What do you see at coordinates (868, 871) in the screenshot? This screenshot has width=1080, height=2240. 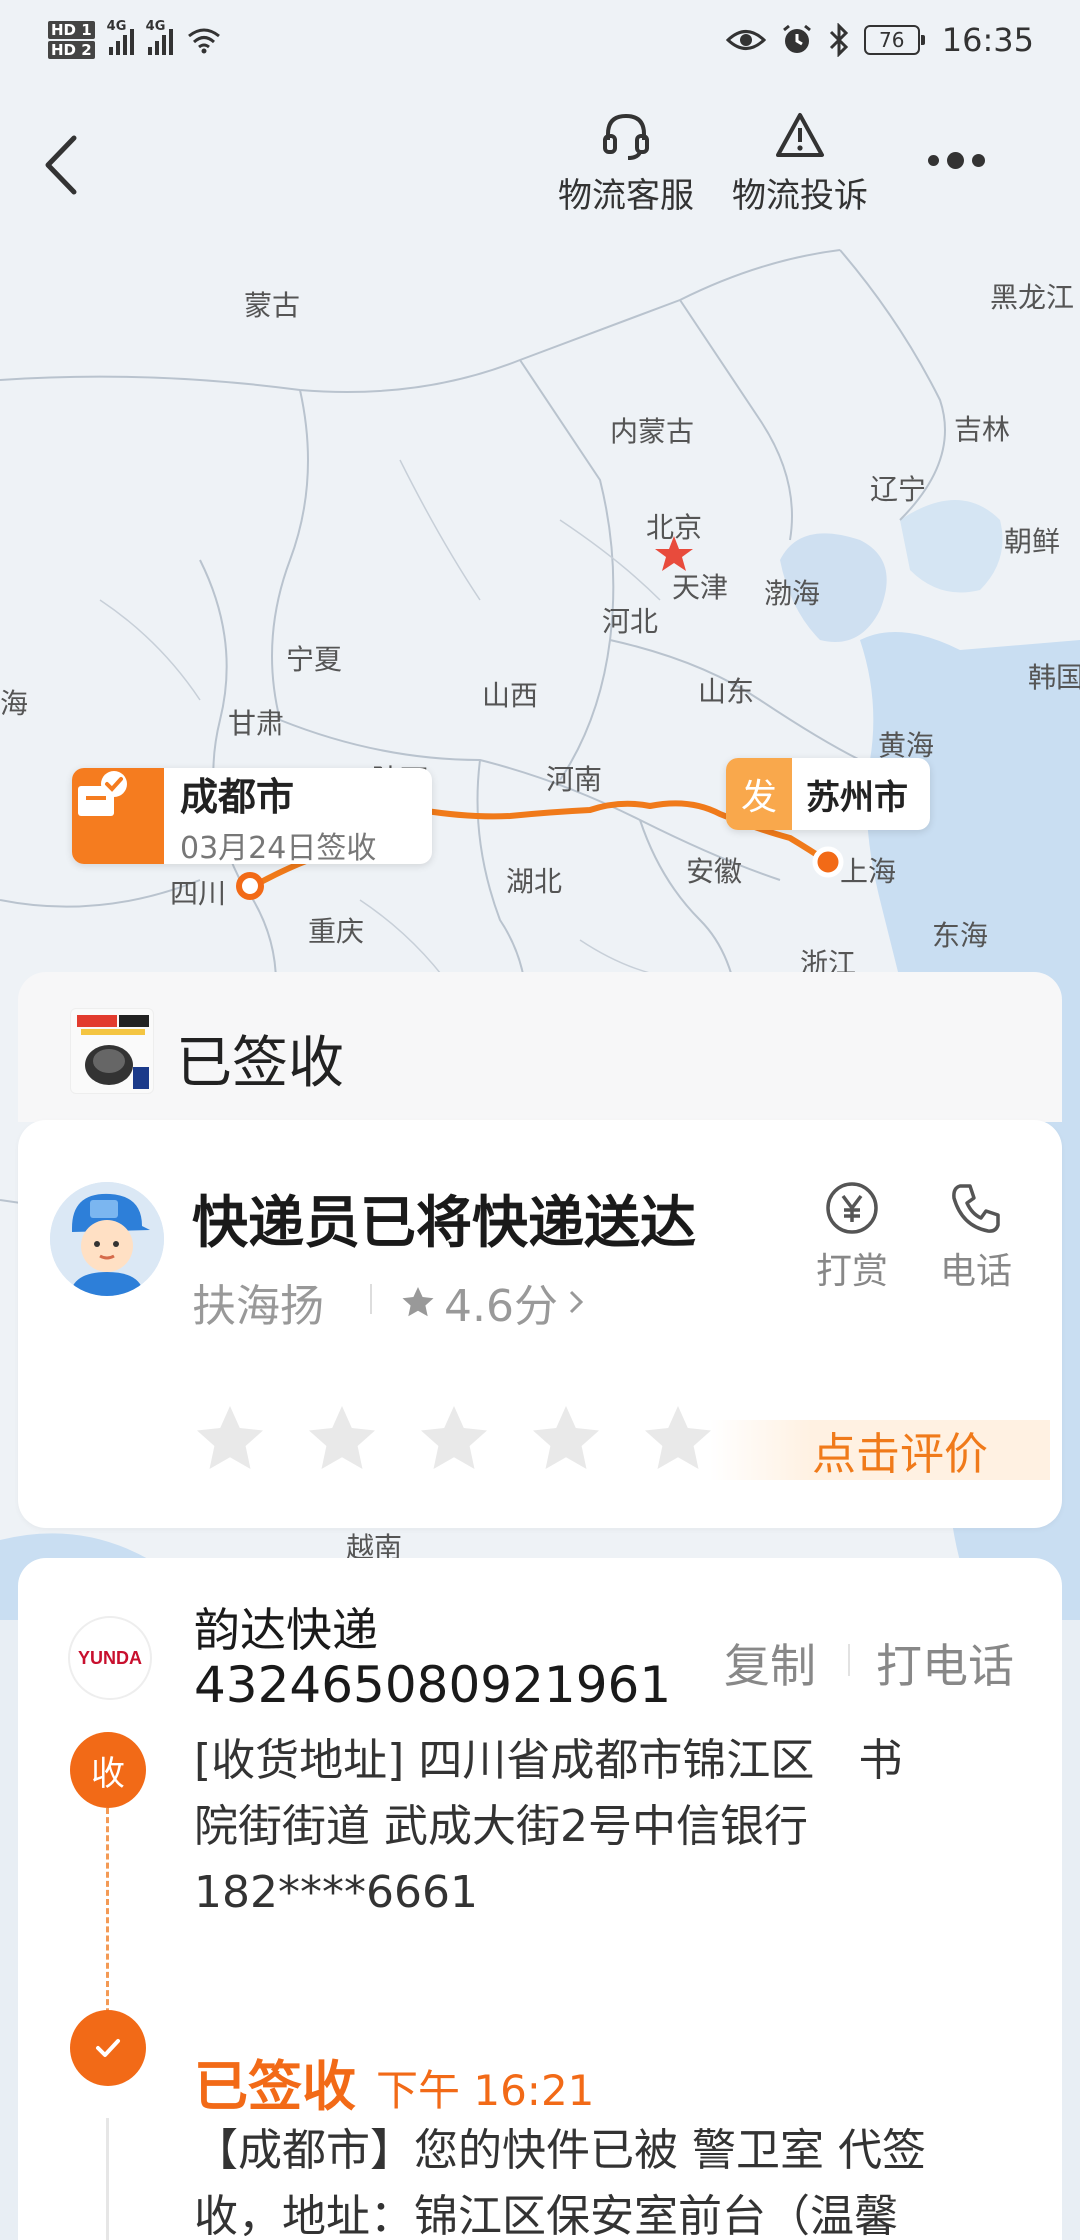 I see `map-label-shanghai: 上海` at bounding box center [868, 871].